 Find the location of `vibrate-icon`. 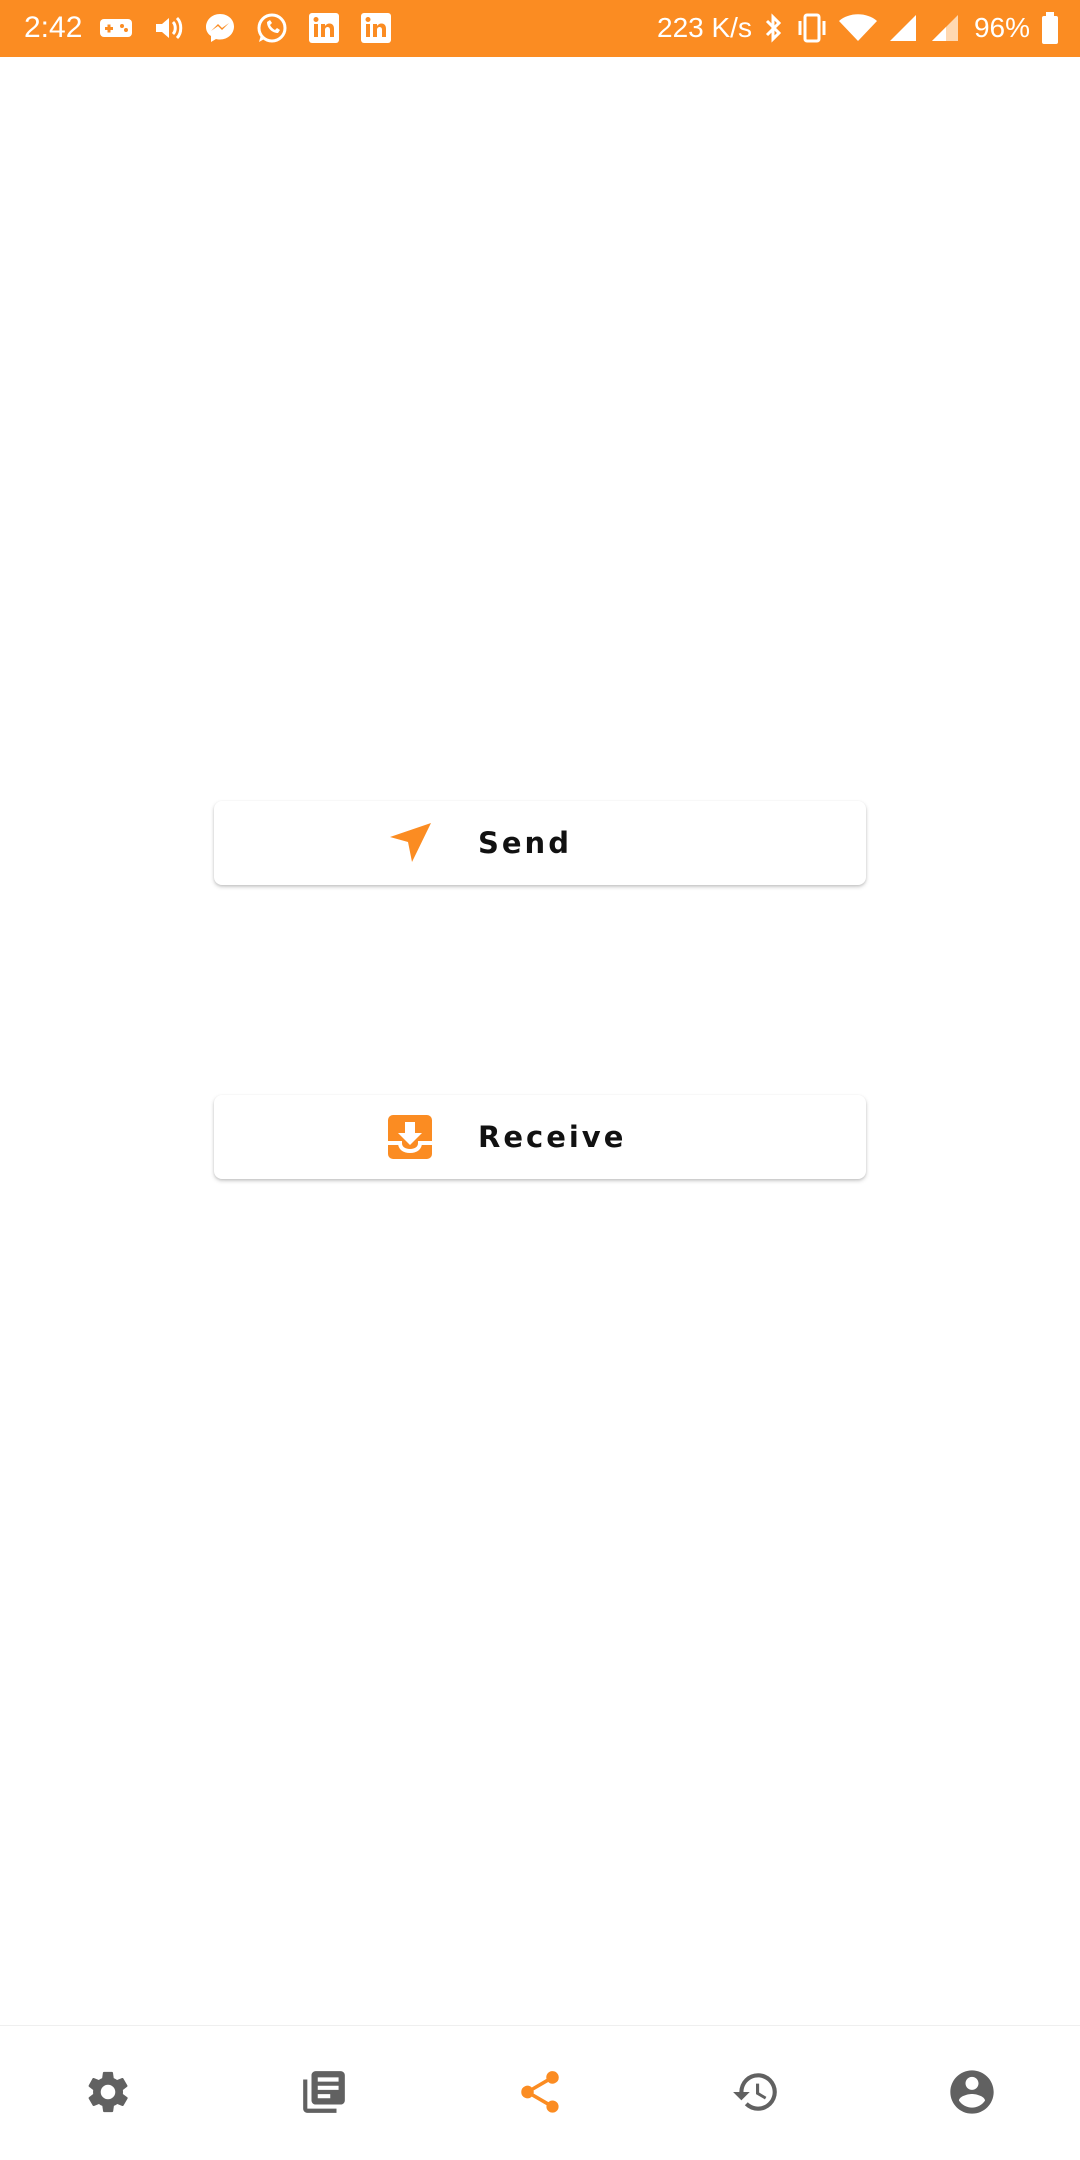

vibrate-icon is located at coordinates (812, 28).